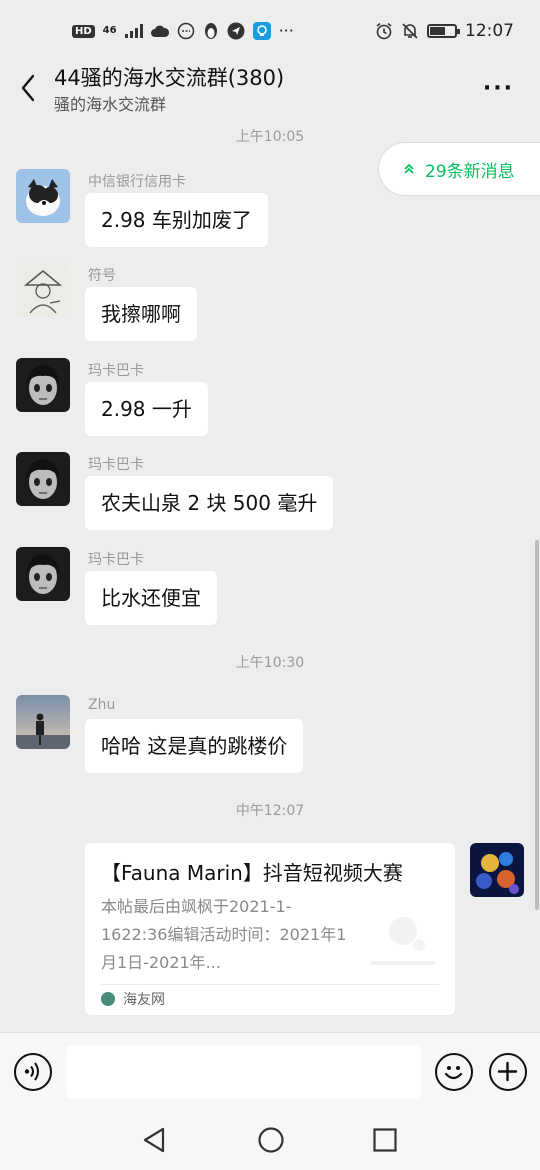  Describe the element at coordinates (133, 31) in the screenshot. I see `signal-icon` at that location.